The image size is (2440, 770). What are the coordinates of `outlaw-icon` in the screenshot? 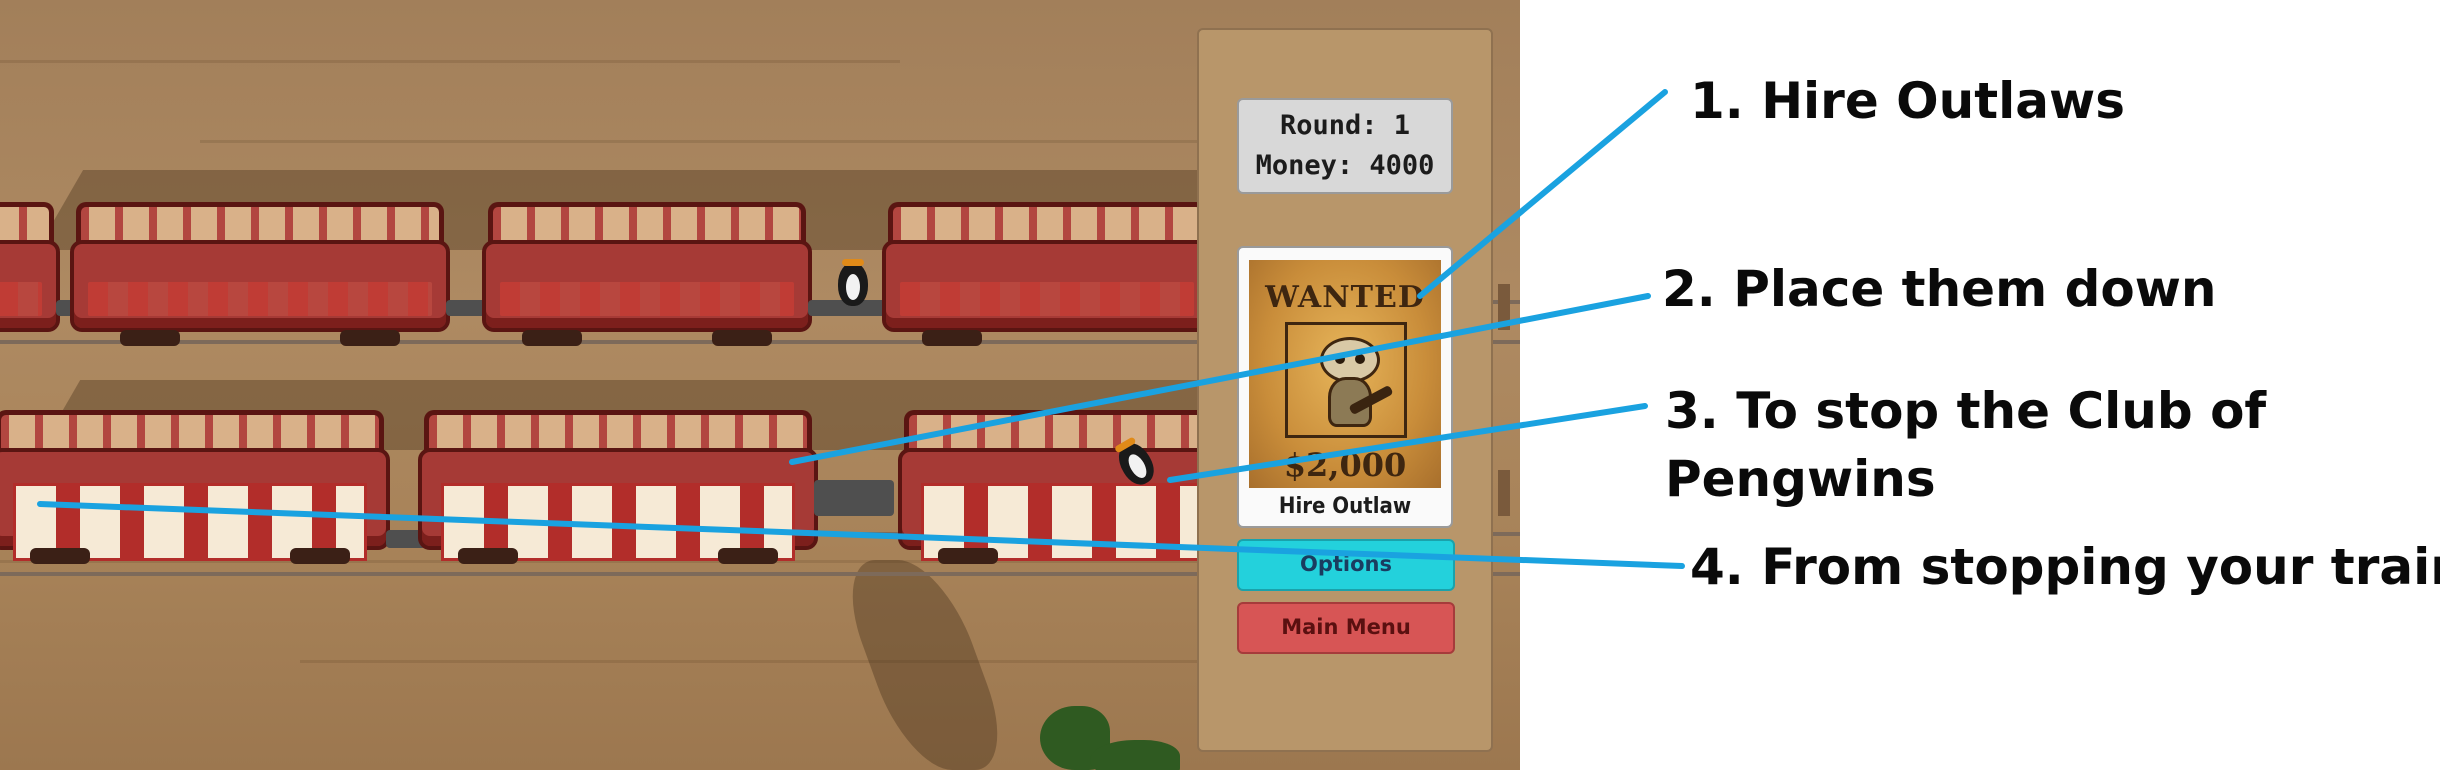 It's located at (1354, 382).